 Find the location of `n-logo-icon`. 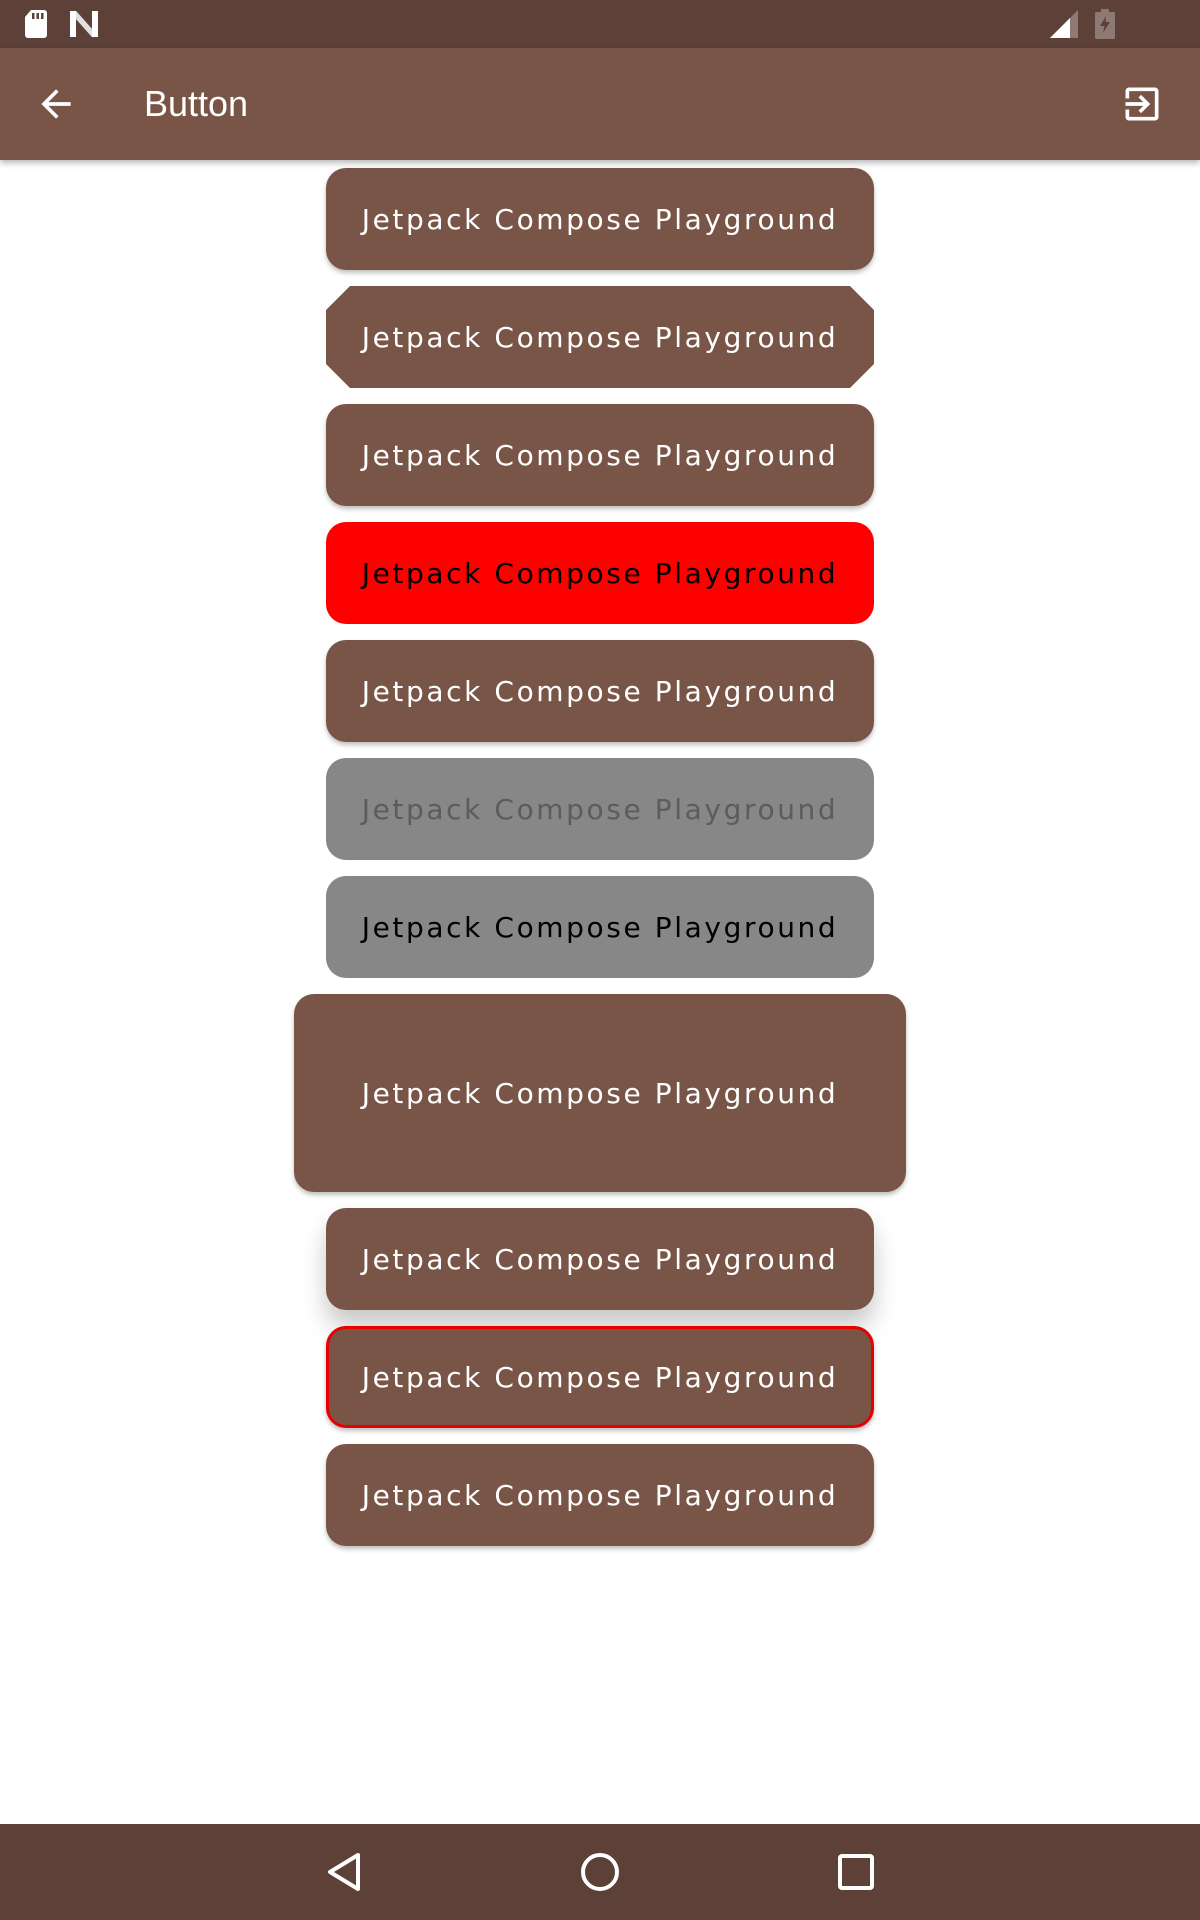

n-logo-icon is located at coordinates (84, 24).